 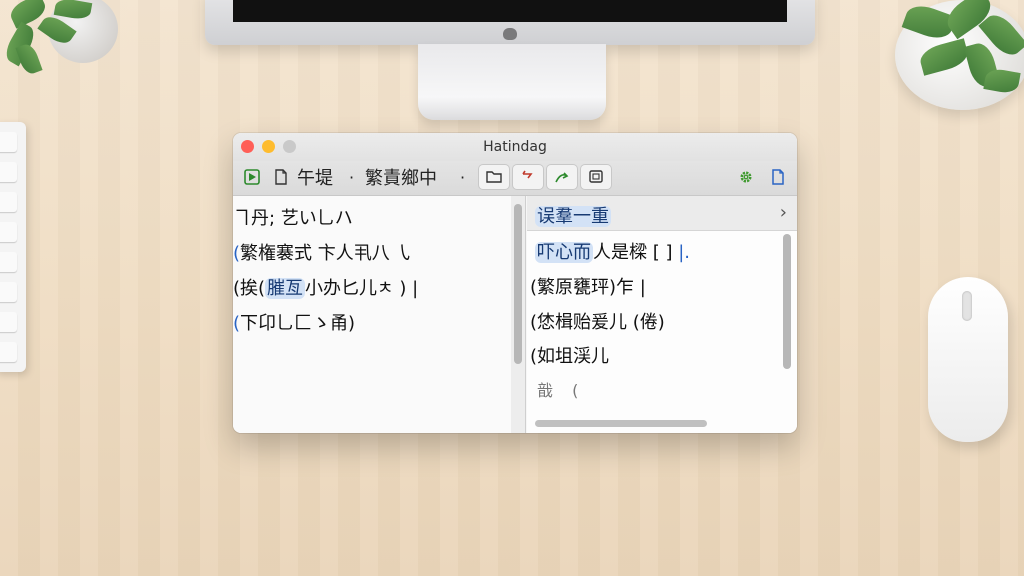 I want to click on undo-arrow-icon, so click(x=527, y=174).